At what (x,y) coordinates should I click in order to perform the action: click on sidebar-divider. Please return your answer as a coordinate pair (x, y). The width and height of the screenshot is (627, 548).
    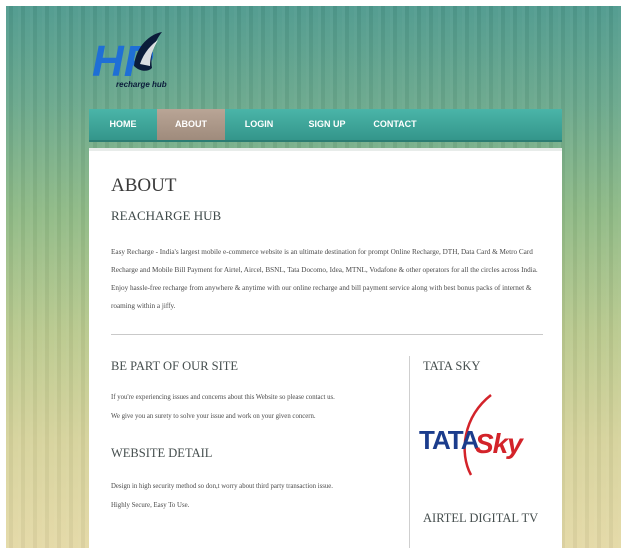
    Looking at the image, I should click on (409, 452).